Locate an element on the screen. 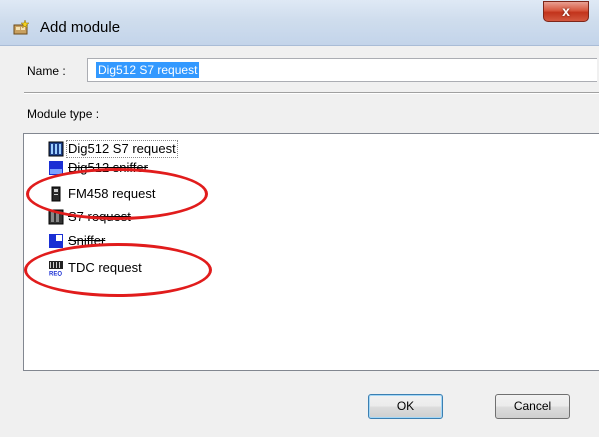  dig512-s7-icon is located at coordinates (56, 149).